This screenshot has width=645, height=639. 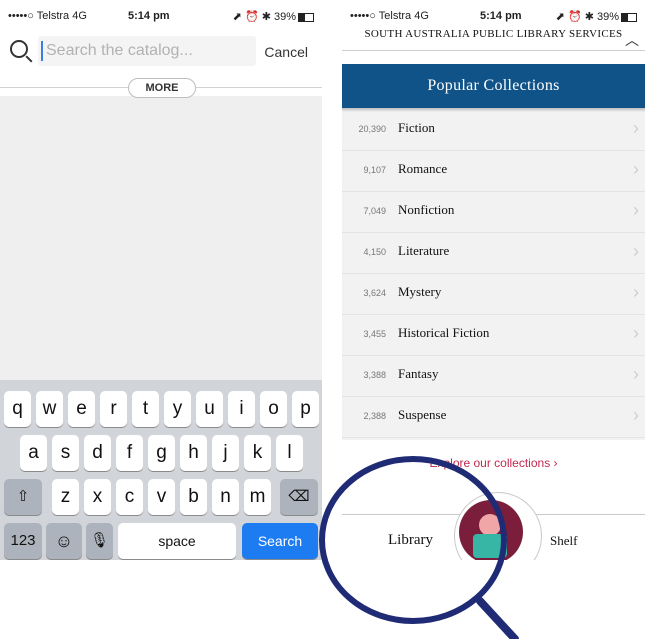 I want to click on collection-row: 4,150 Literature ›, so click(x=493, y=253).